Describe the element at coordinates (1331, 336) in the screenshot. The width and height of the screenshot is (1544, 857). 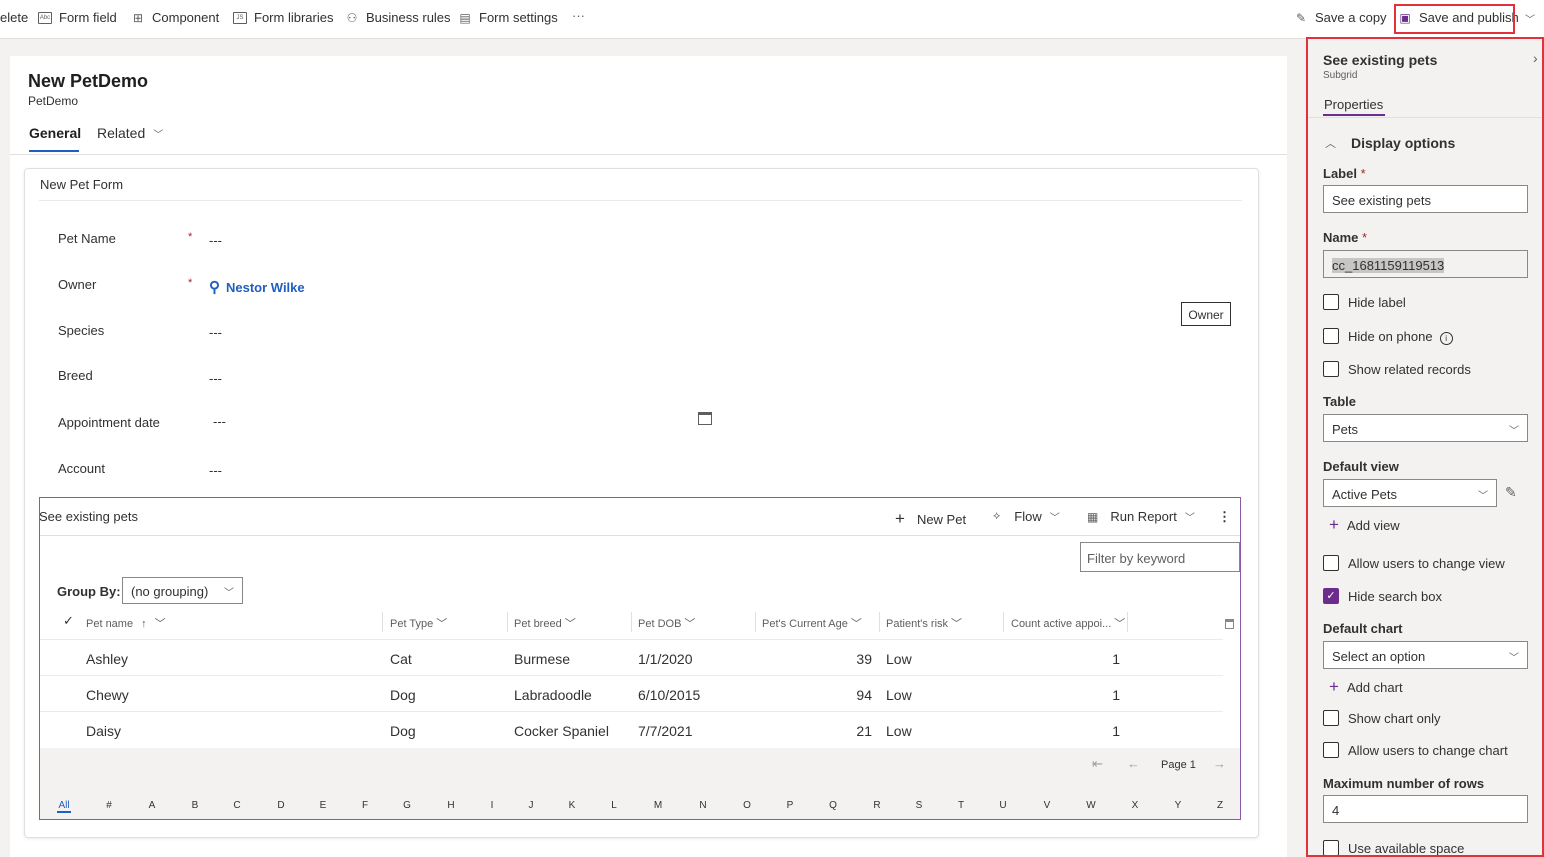
I see `hide-on-phone-checkbox` at that location.